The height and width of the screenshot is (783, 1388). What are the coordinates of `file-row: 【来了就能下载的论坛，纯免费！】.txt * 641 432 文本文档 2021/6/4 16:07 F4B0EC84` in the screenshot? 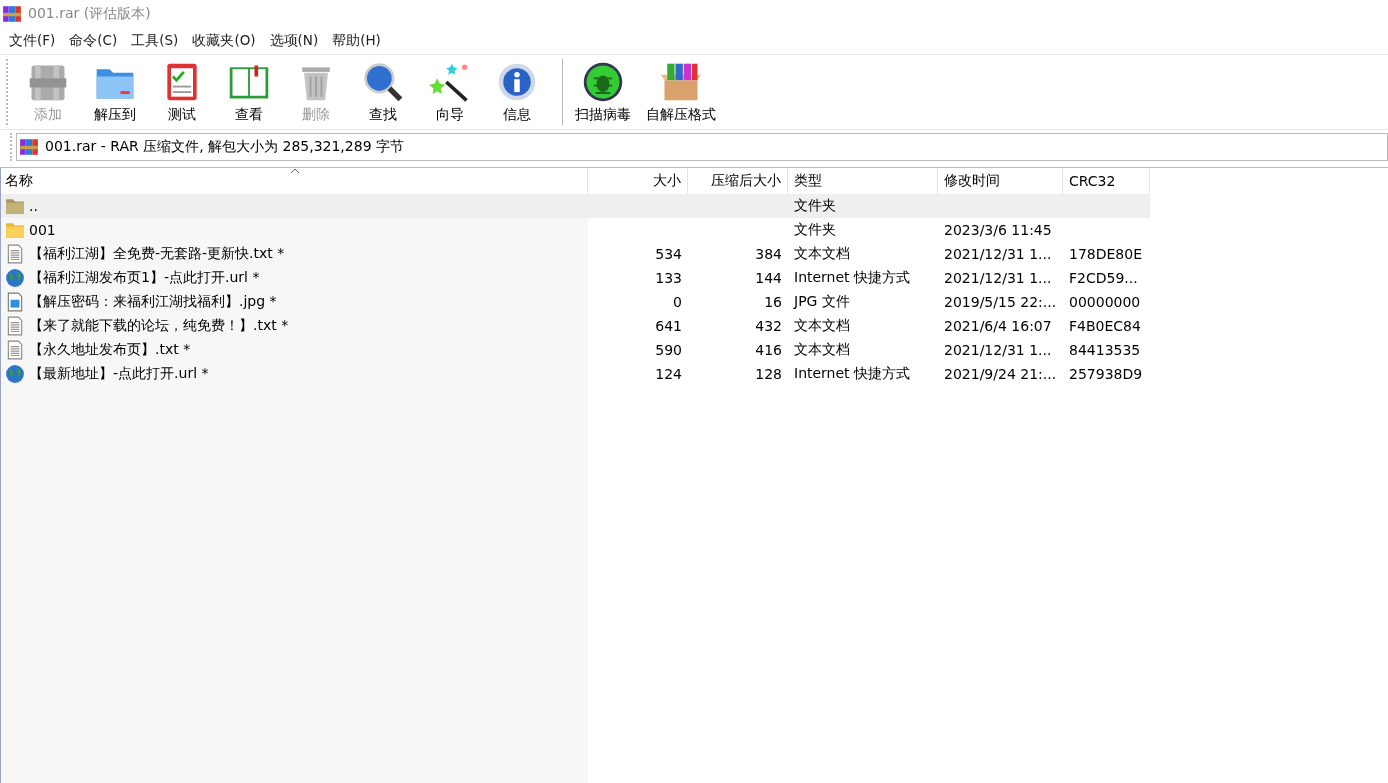 It's located at (694, 326).